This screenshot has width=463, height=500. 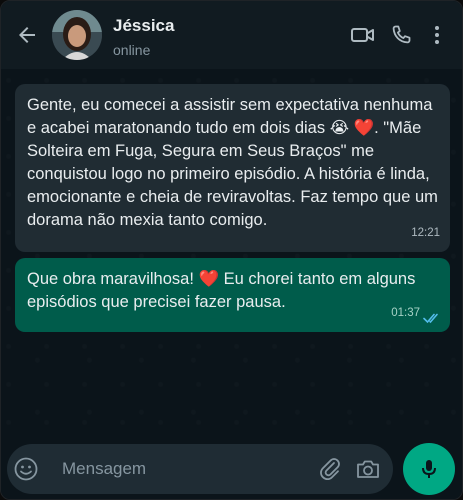 What do you see at coordinates (425, 233) in the screenshot?
I see `message-time: 12:21` at bounding box center [425, 233].